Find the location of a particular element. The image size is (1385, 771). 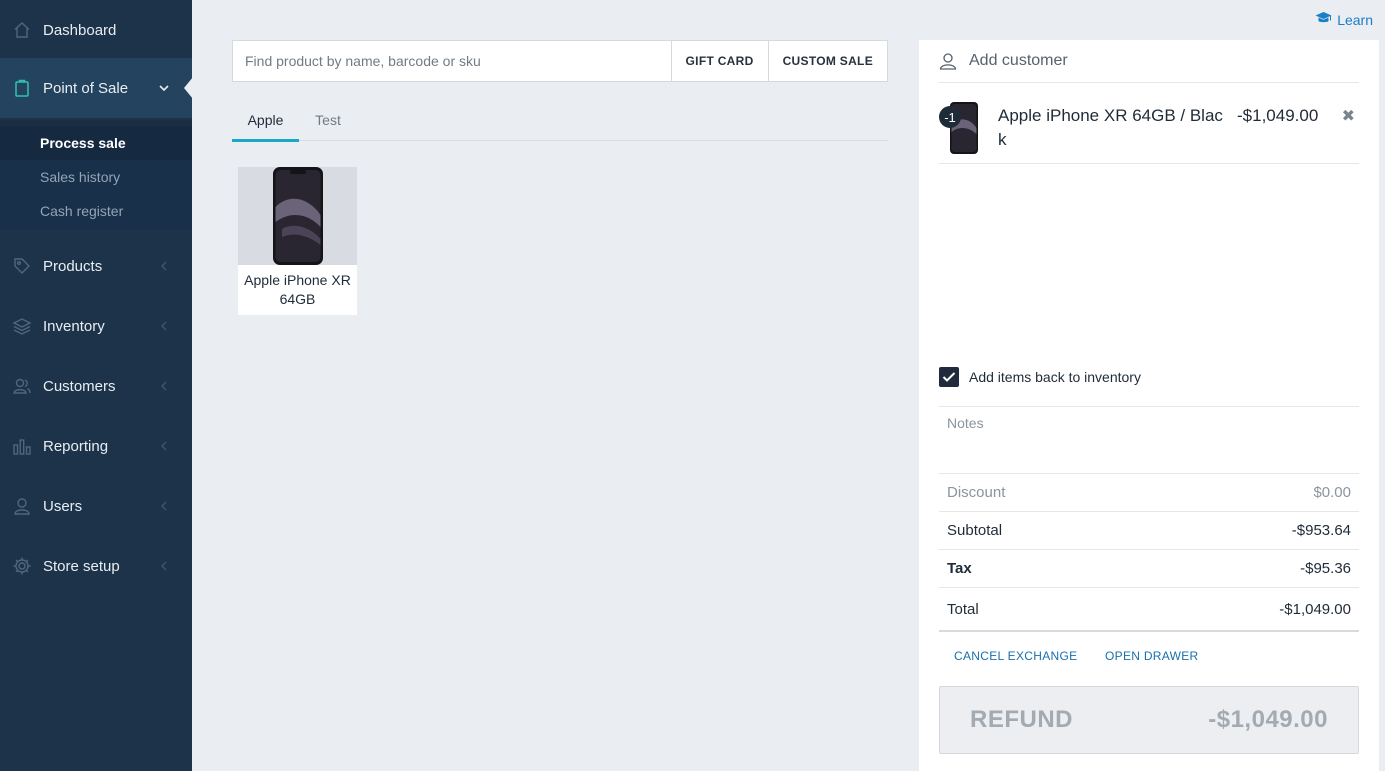

sidebar-item-label: Users is located at coordinates (63, 506).